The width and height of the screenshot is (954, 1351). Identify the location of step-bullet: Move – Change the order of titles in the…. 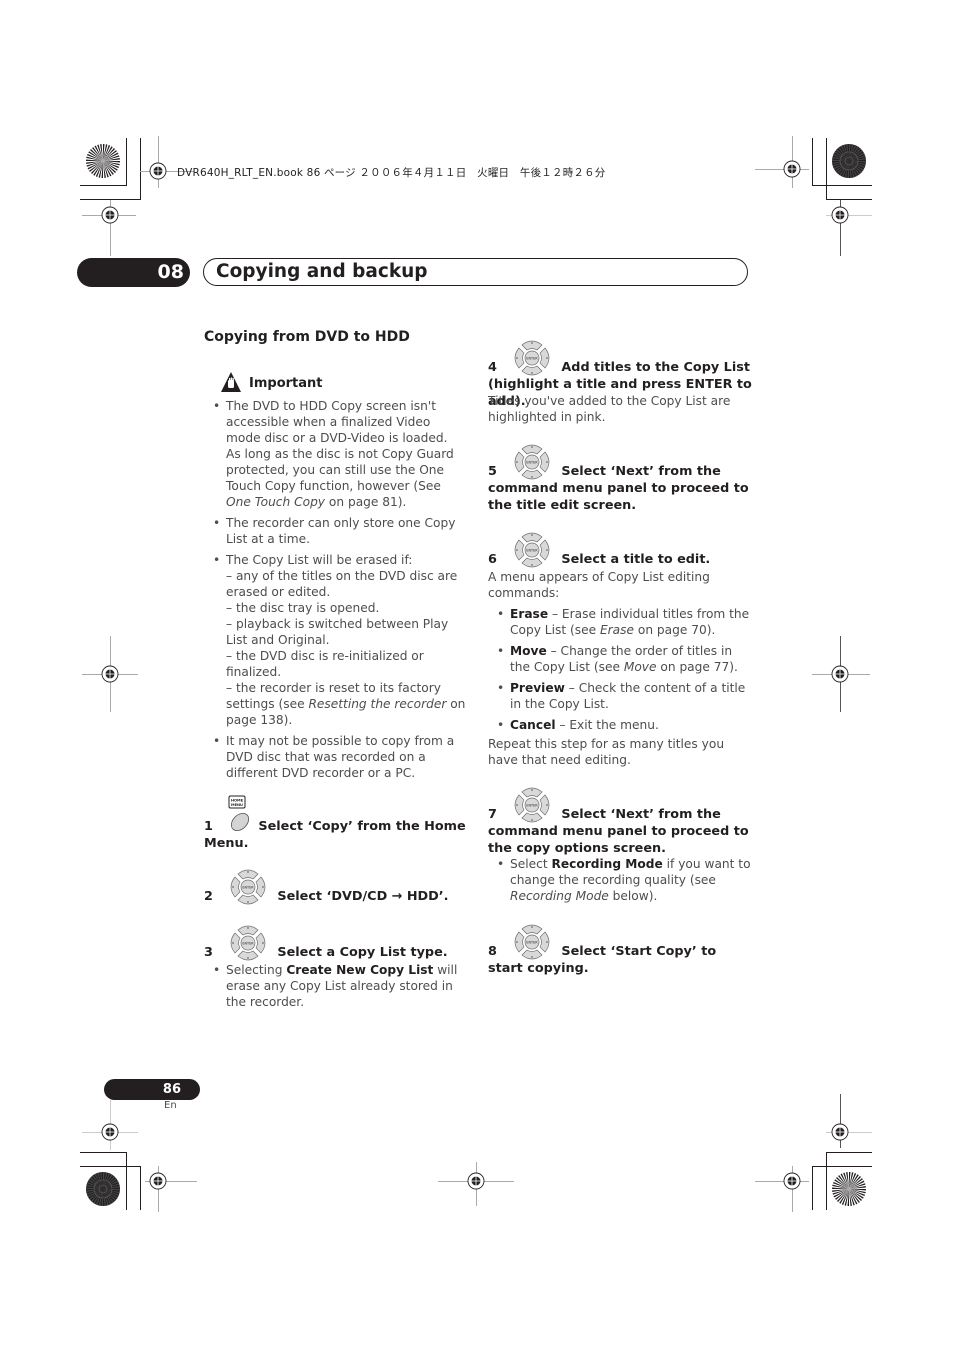
(621, 659).